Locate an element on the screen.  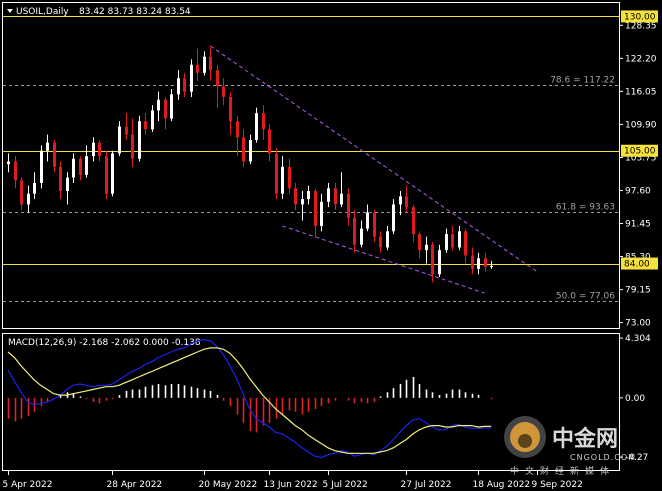
macd-tick-label: 4.304 is located at coordinates (638, 339).